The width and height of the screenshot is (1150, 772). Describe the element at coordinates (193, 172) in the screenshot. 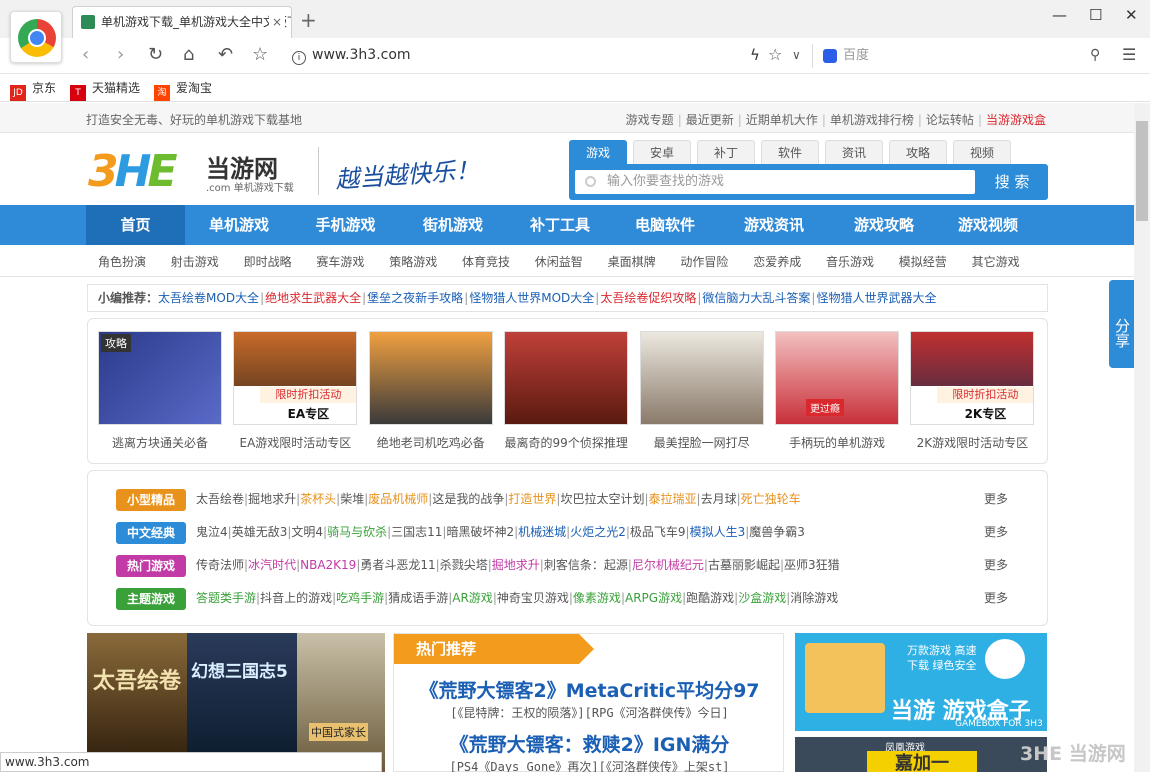

I see `site-logo: 3HE 当游网 .com 单机游戏下载` at that location.